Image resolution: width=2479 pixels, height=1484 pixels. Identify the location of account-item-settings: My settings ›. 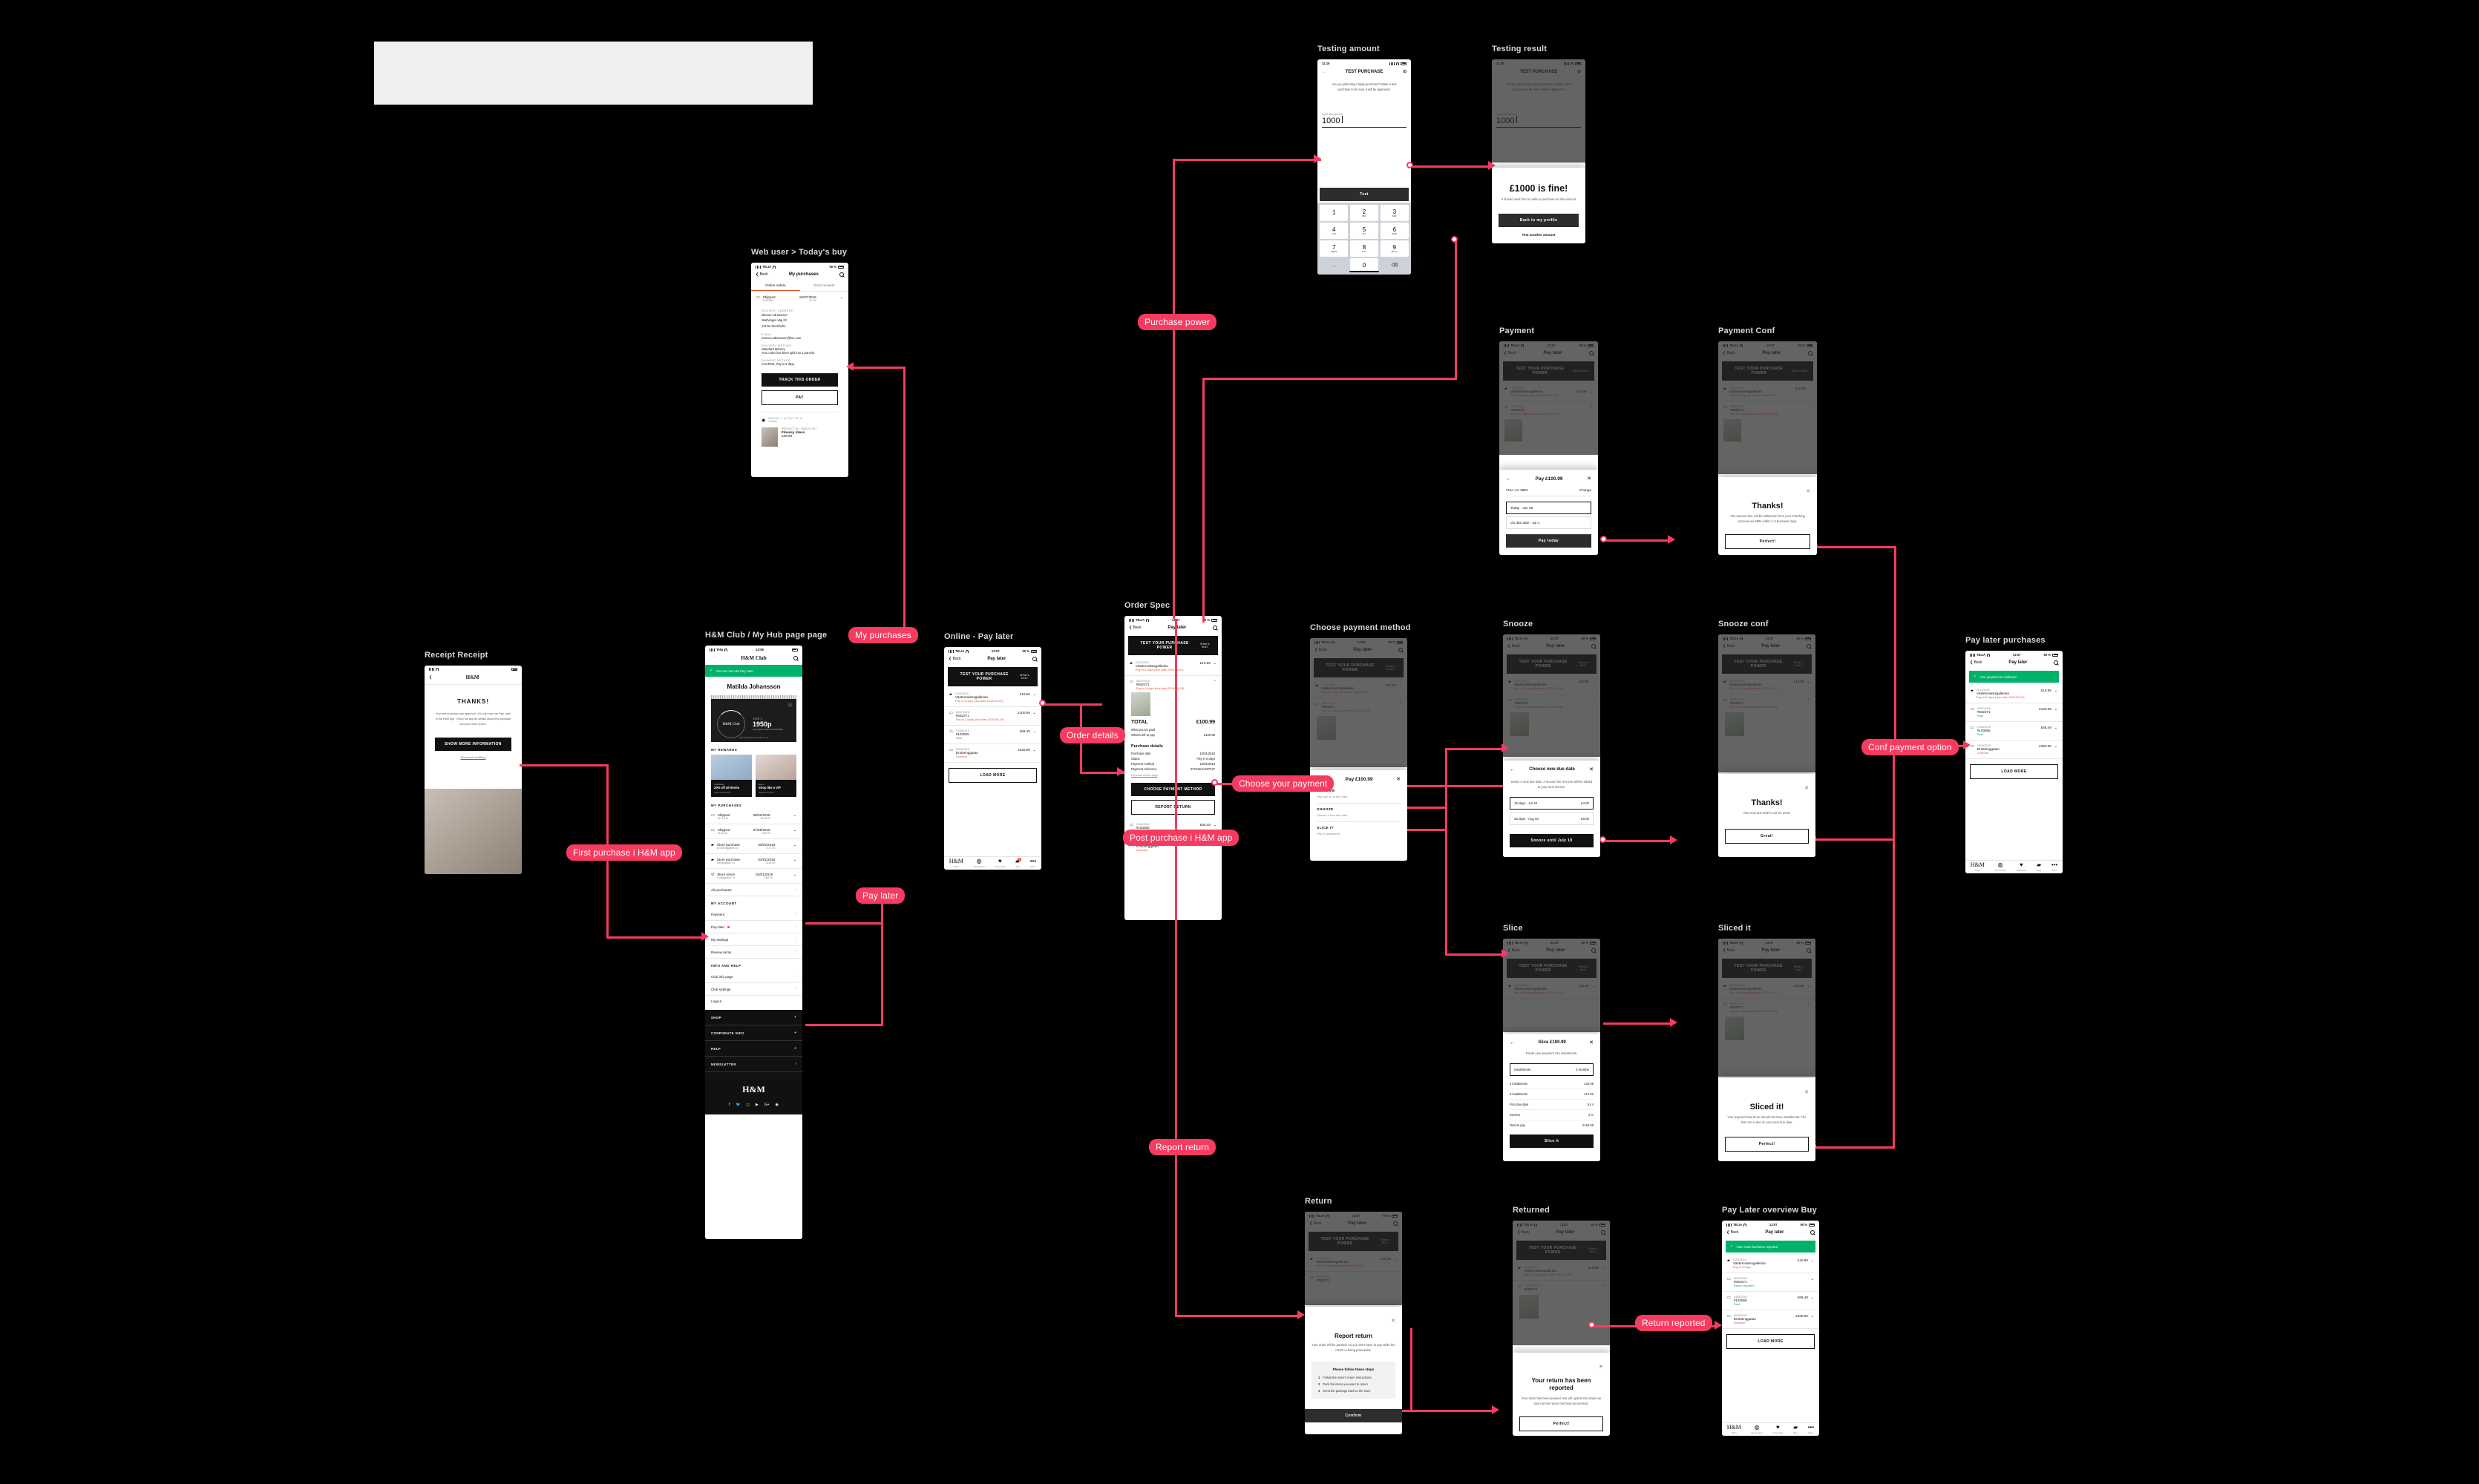
(753, 939).